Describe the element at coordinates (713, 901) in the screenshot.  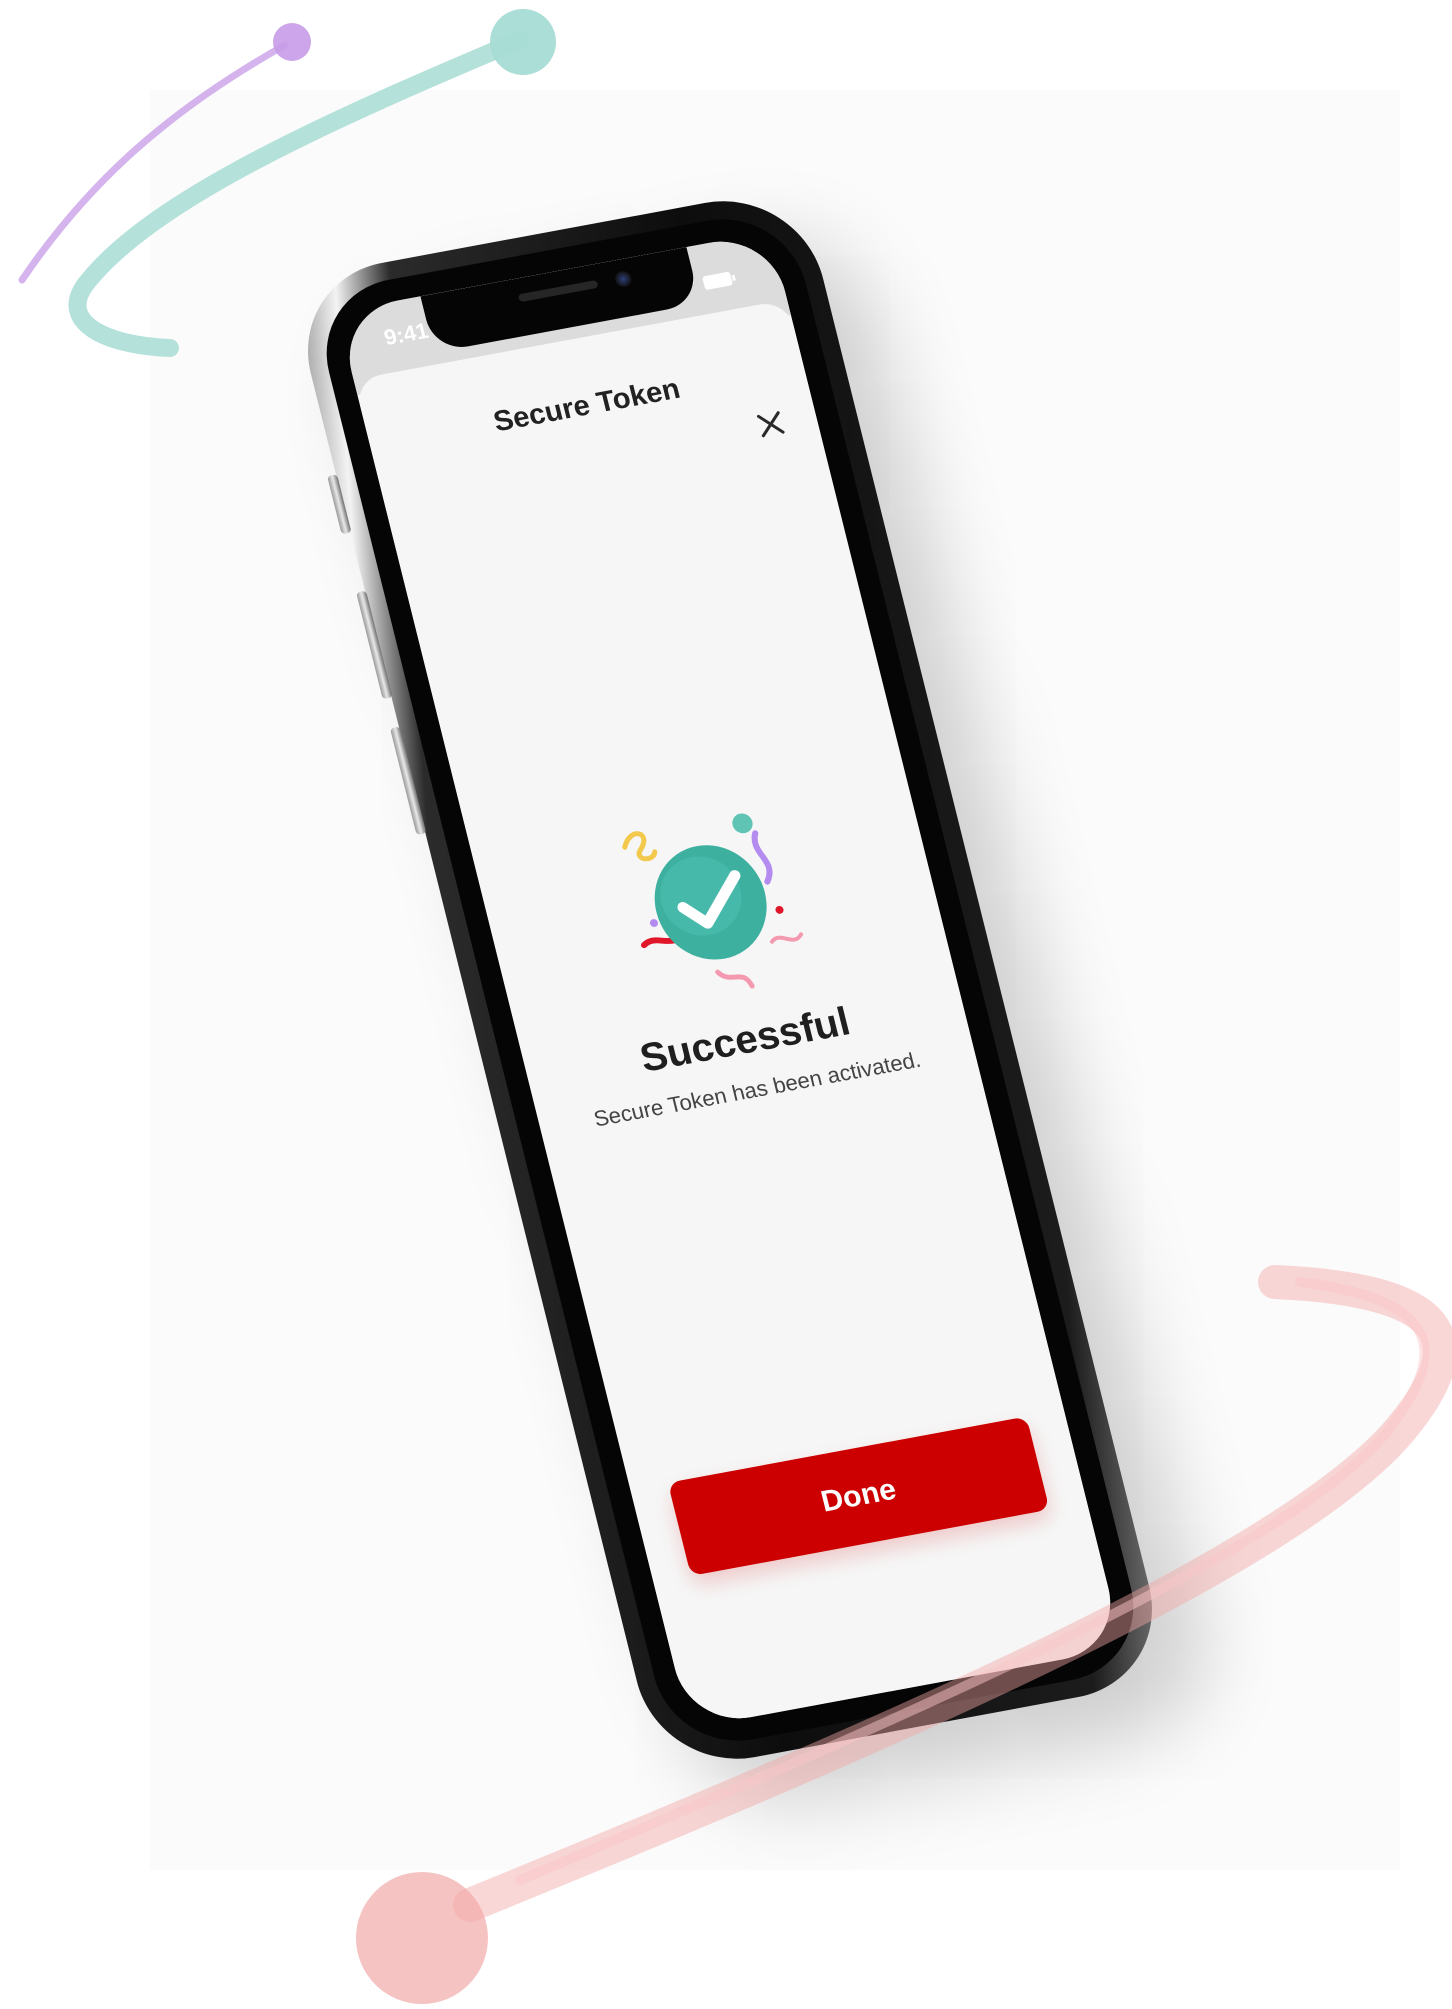
I see `success-check-confetti-icon` at that location.